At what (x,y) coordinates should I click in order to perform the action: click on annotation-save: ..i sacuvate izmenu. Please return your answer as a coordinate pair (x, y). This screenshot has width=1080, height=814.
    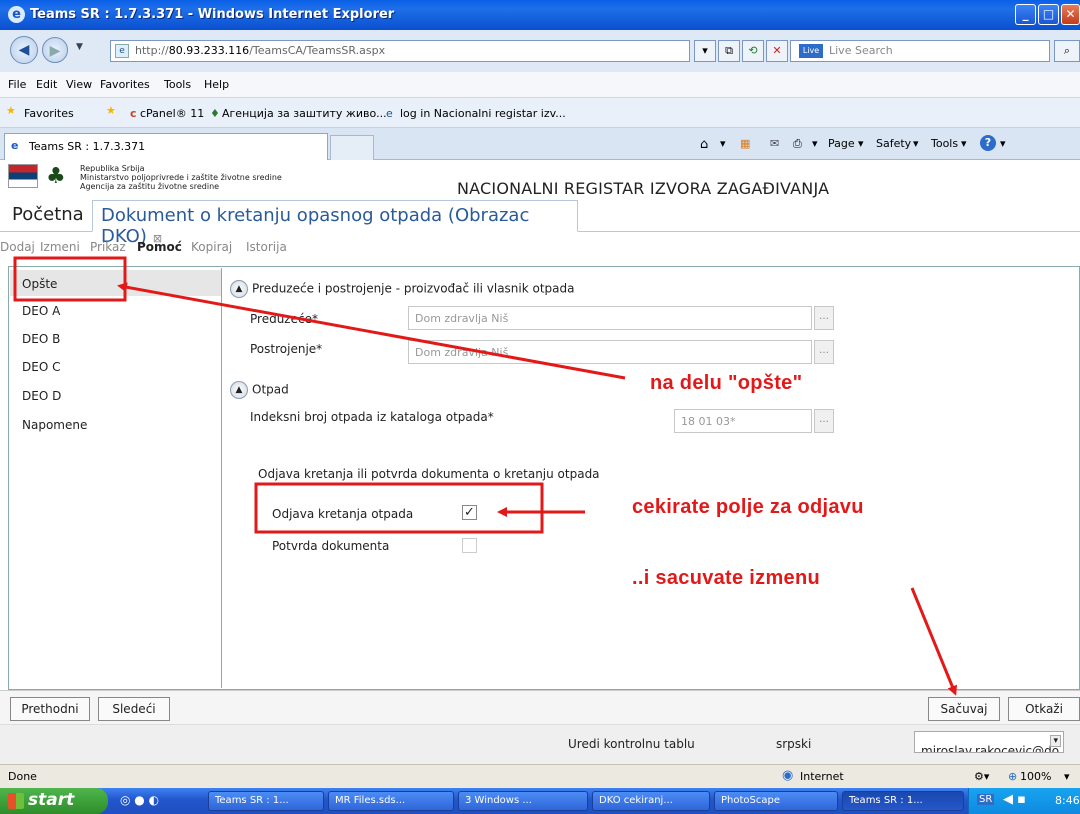
    Looking at the image, I should click on (726, 578).